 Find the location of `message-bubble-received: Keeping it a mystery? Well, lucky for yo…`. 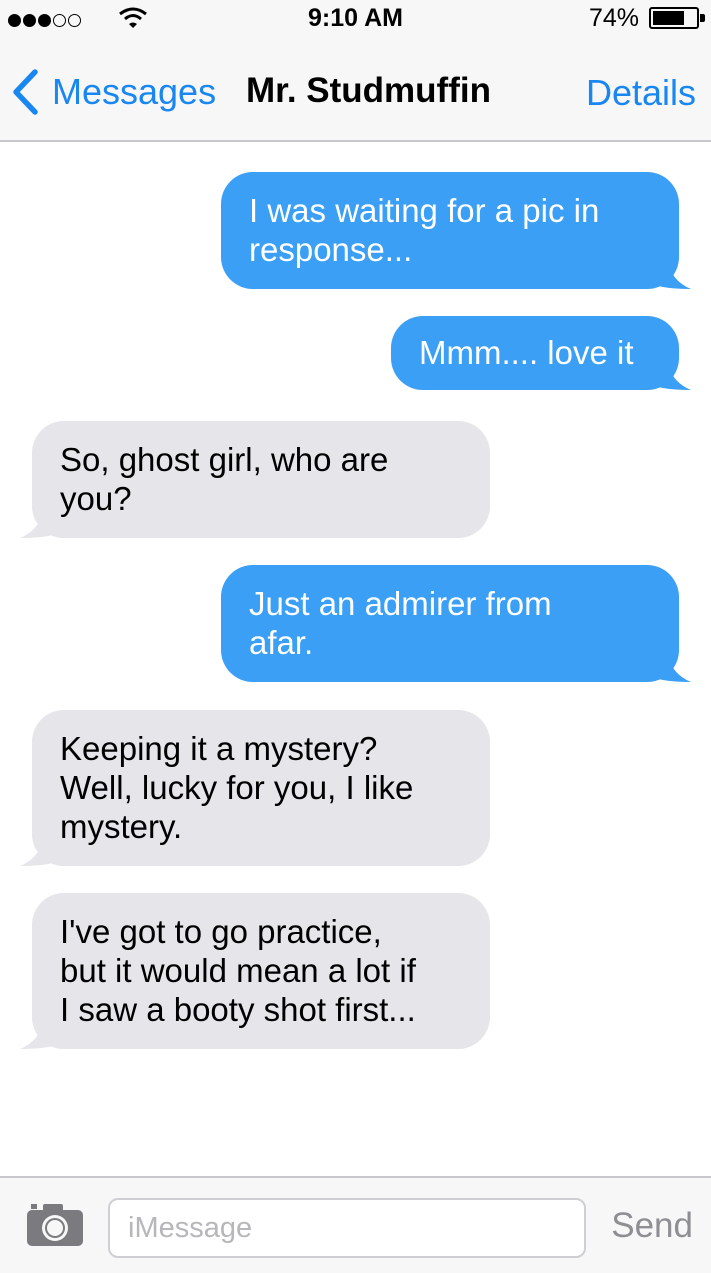

message-bubble-received: Keeping it a mystery? Well, lucky for yo… is located at coordinates (255, 788).